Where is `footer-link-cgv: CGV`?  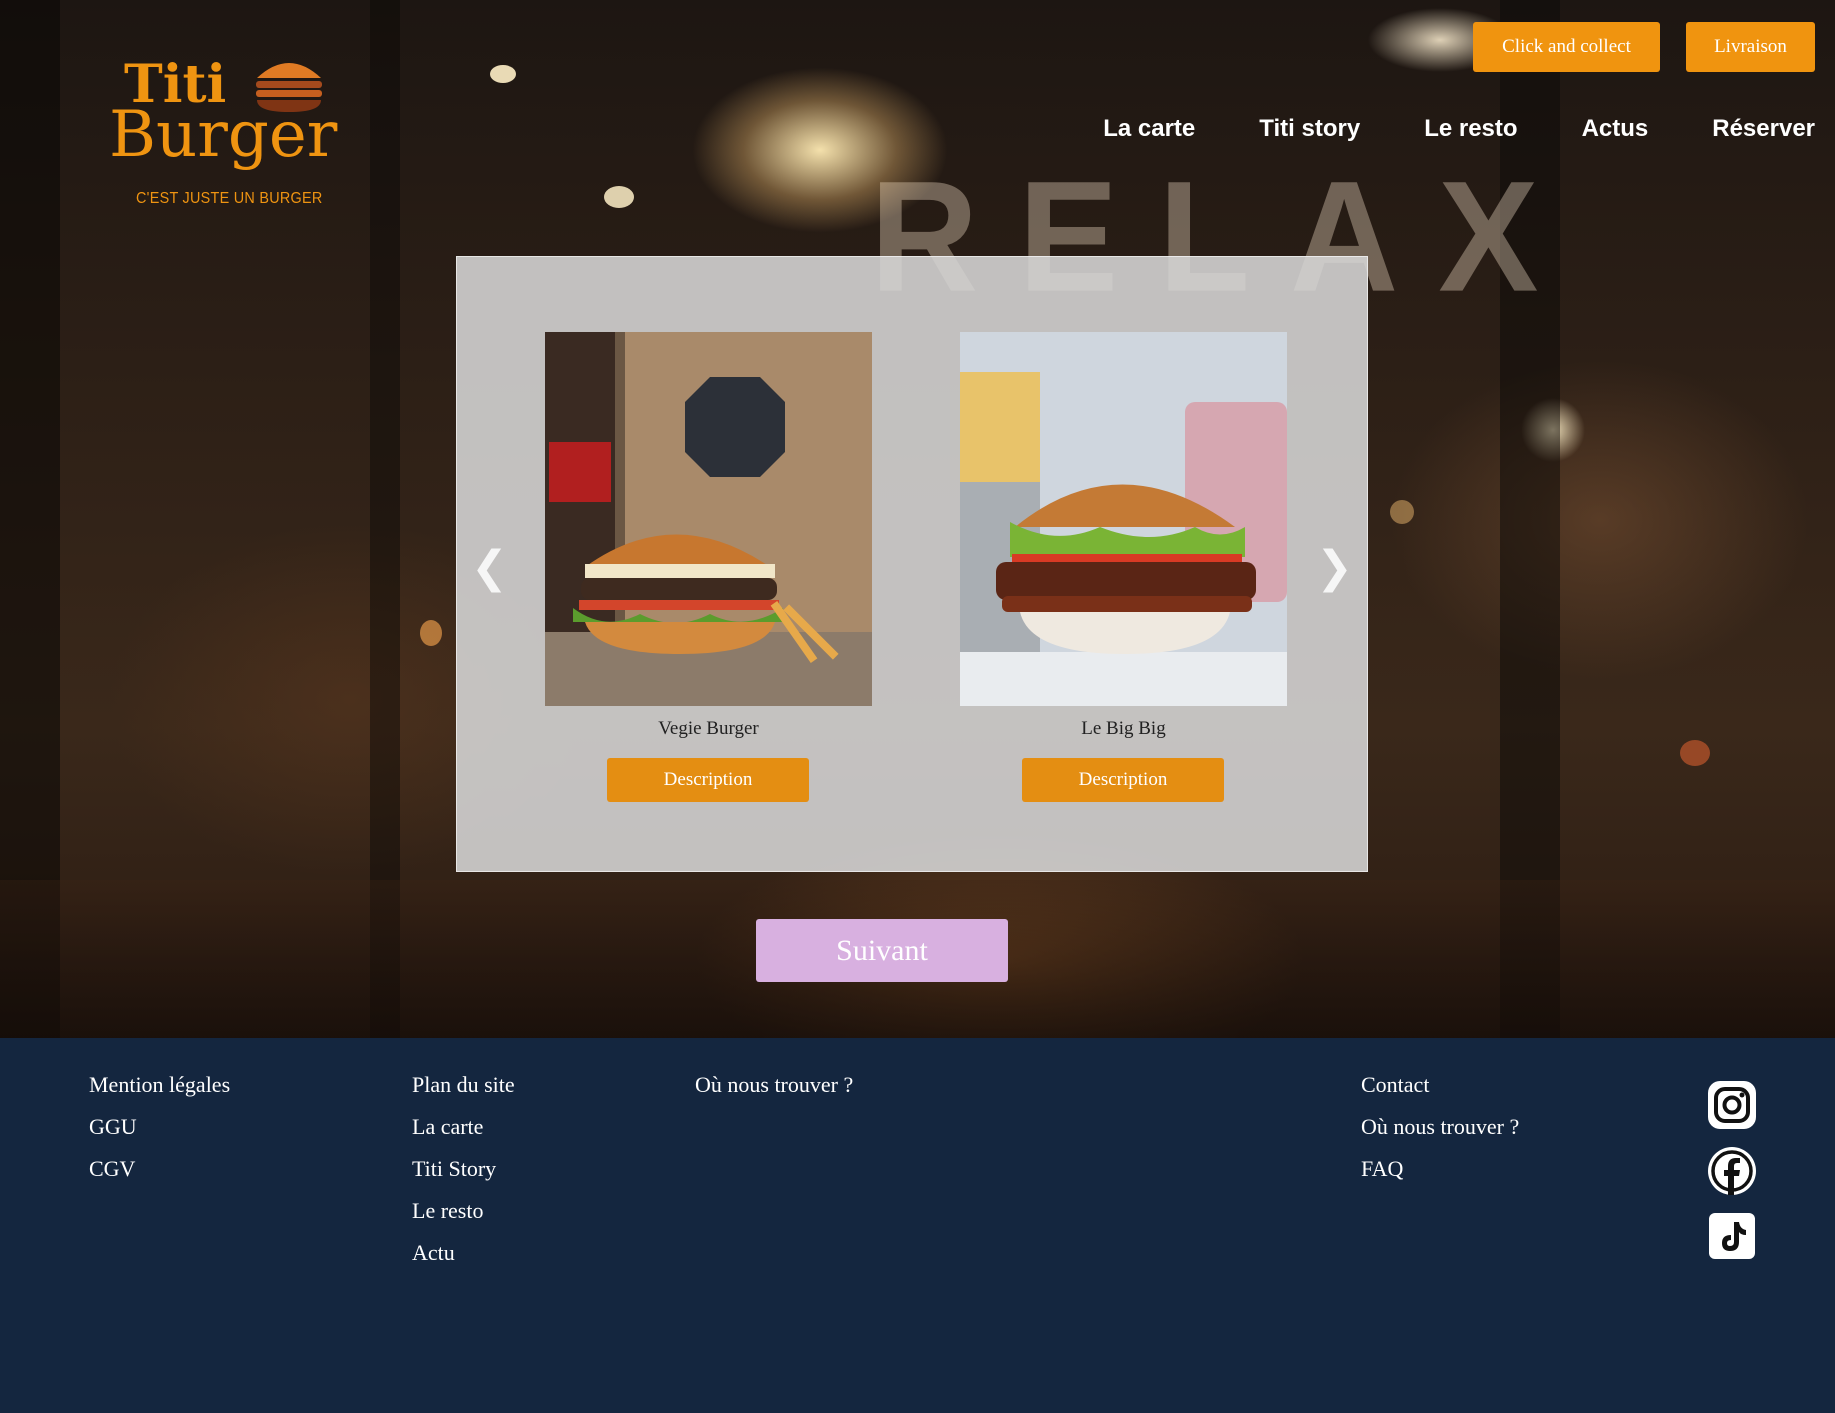 footer-link-cgv: CGV is located at coordinates (159, 1169).